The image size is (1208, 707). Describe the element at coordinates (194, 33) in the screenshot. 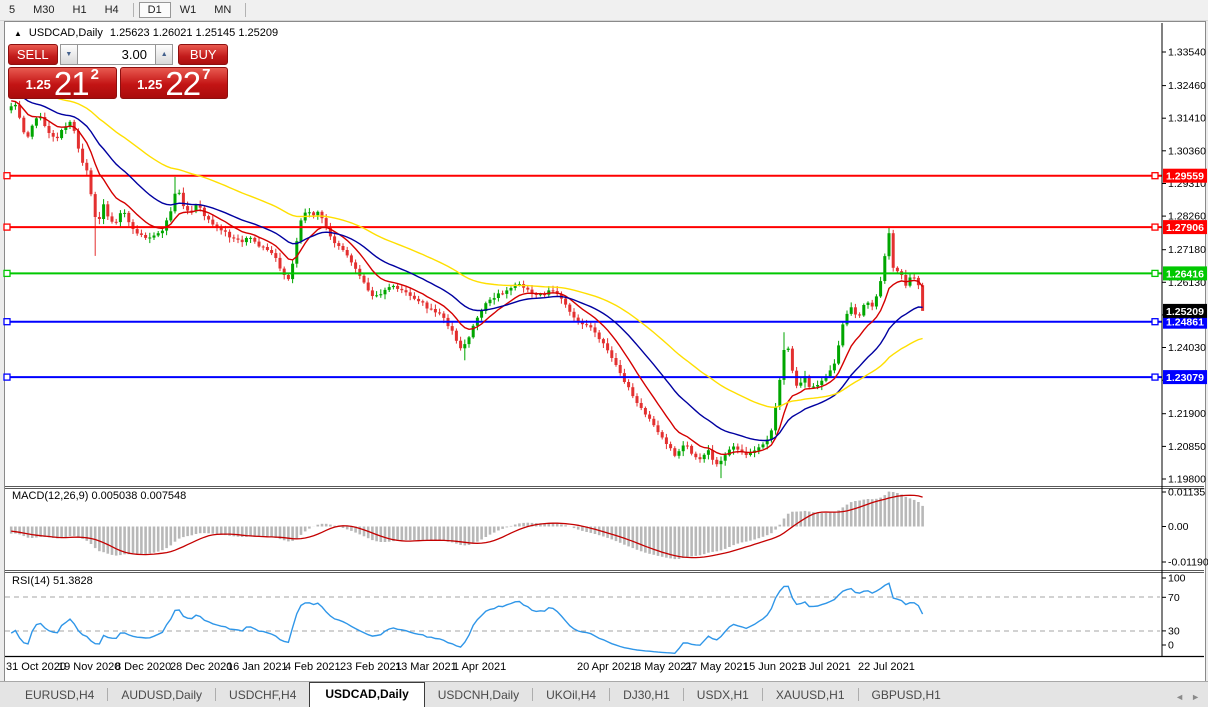

I see `chart-ohlc-values: 1.25623 1.26021 1.25145 1.25209` at that location.